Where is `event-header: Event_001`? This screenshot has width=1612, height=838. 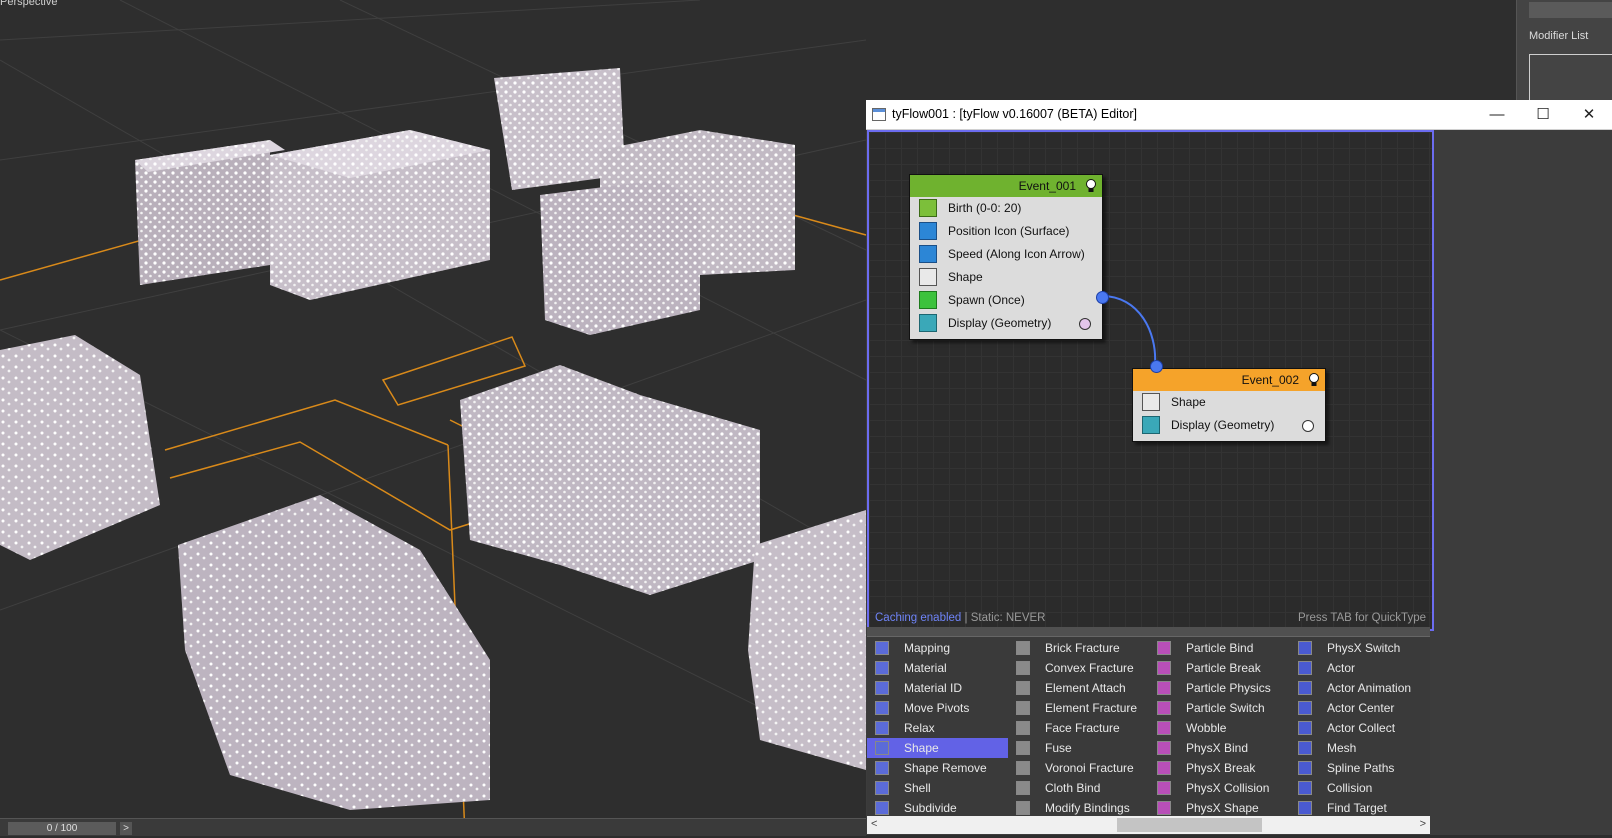
event-header: Event_001 is located at coordinates (1006, 186).